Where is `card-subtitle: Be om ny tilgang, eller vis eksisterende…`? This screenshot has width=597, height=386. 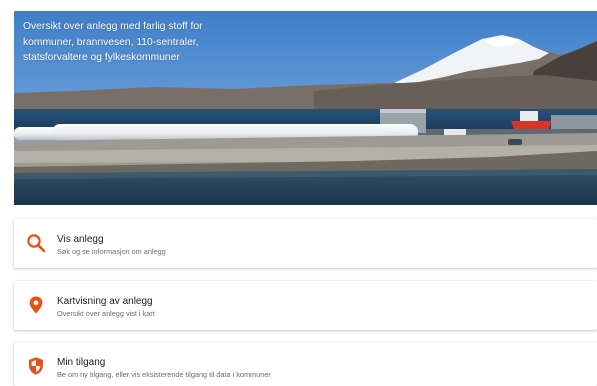
card-subtitle: Be om ny tilgang, eller vis eksisterende… is located at coordinates (164, 374).